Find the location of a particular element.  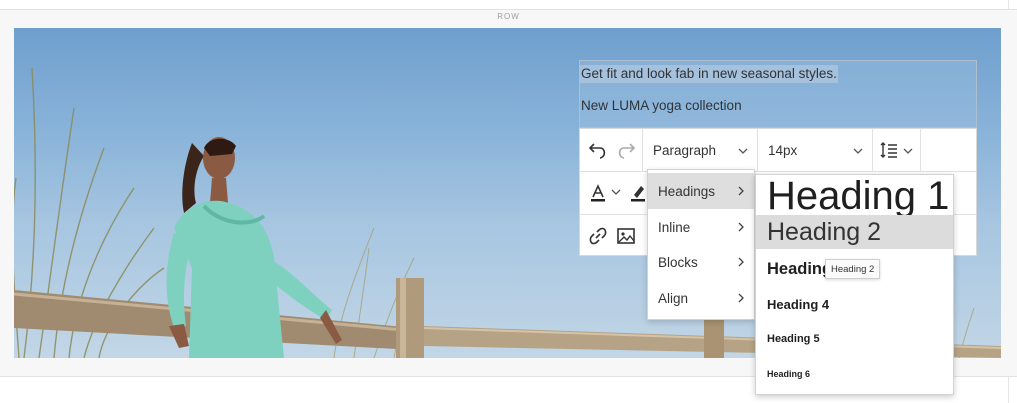

highlight-icon is located at coordinates (638, 193).